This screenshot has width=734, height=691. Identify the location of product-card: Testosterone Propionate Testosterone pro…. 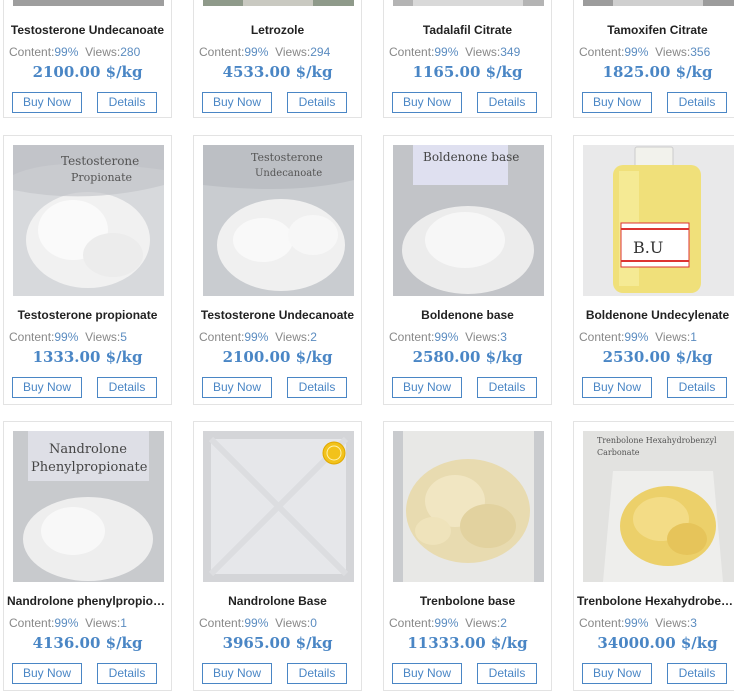
(87, 270).